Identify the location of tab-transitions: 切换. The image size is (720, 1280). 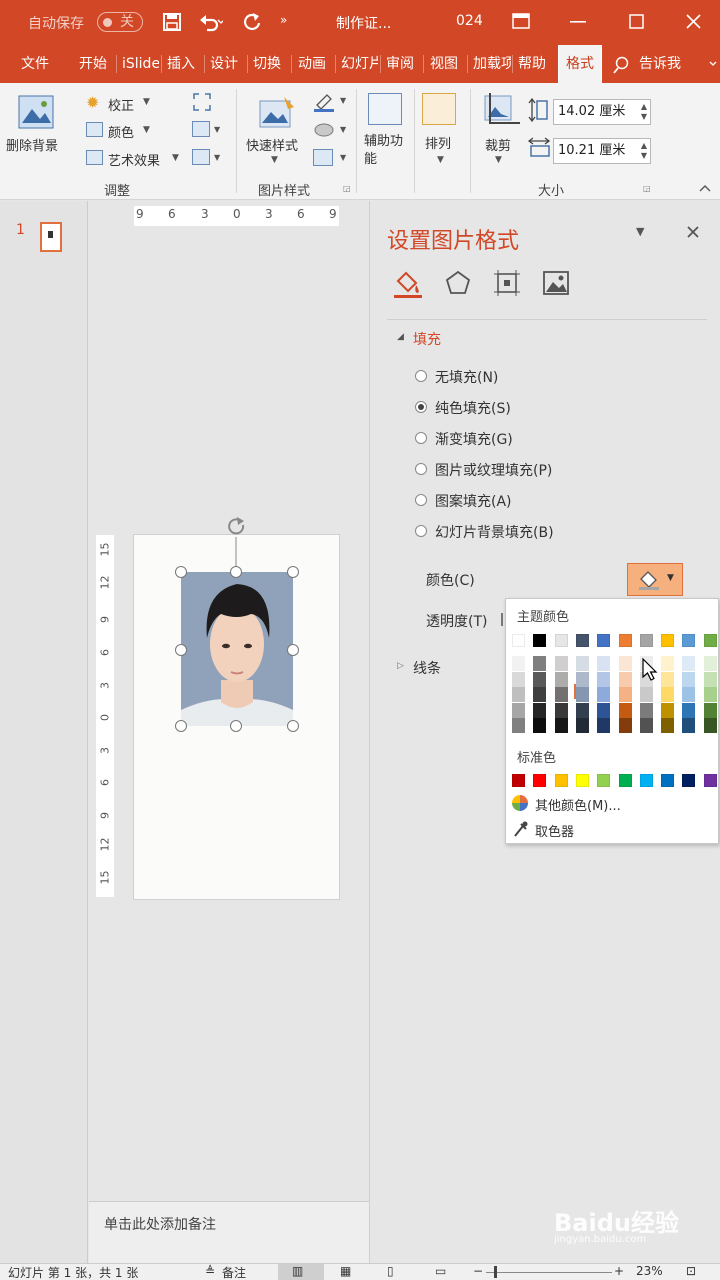
(267, 64).